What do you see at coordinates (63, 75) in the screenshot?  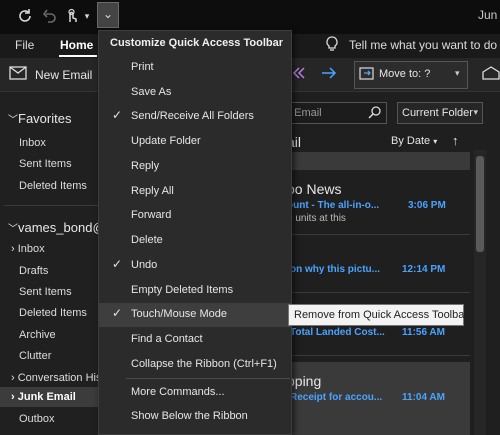 I see `new-email-button: New Email` at bounding box center [63, 75].